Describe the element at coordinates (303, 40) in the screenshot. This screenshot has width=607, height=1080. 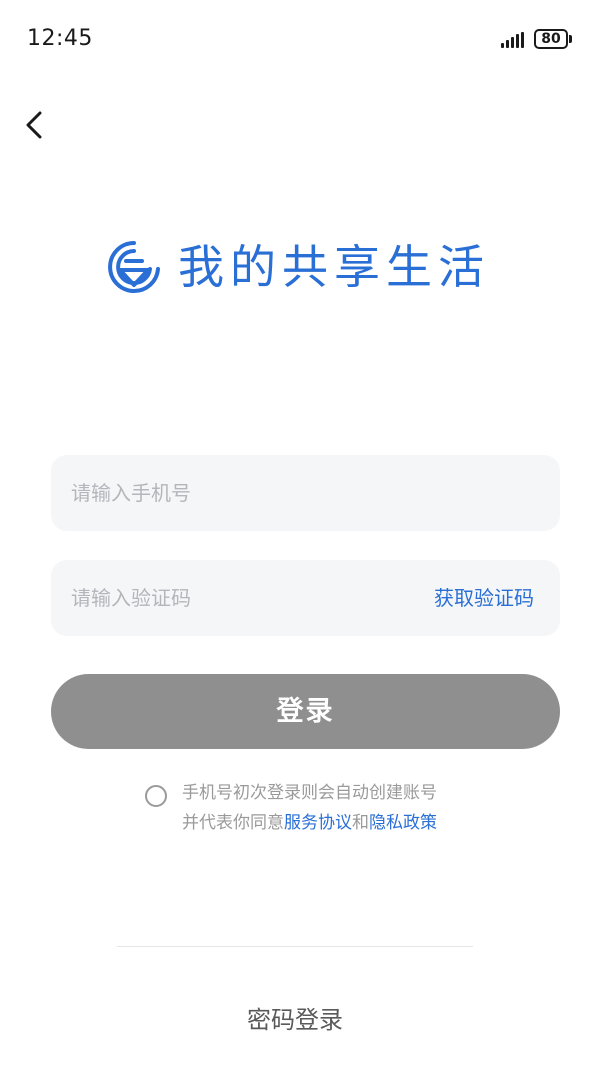
I see `status-bar: 12:45 80` at that location.